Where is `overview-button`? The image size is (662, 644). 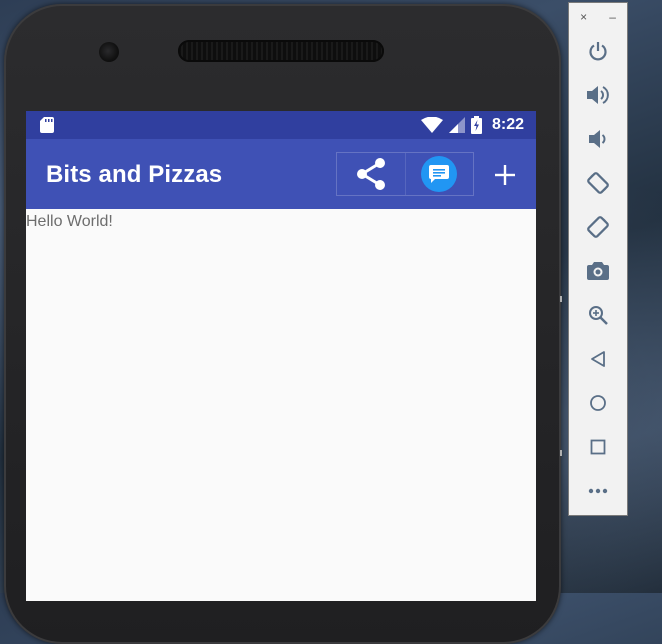
overview-button is located at coordinates (598, 447).